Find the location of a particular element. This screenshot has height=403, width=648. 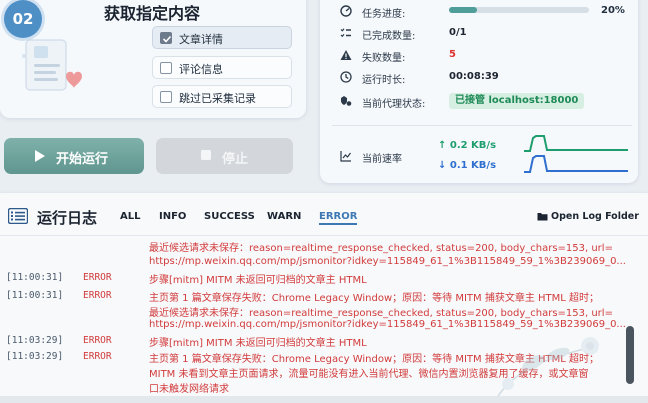

option-article-details: 文章详情 is located at coordinates (222, 37).